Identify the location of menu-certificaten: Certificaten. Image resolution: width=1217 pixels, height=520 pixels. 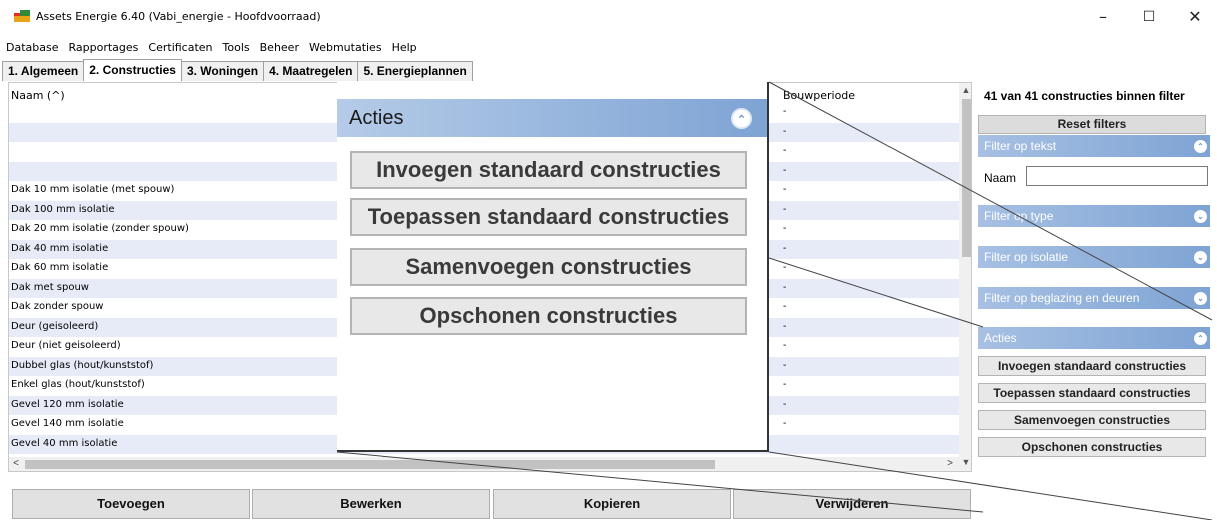
(180, 48).